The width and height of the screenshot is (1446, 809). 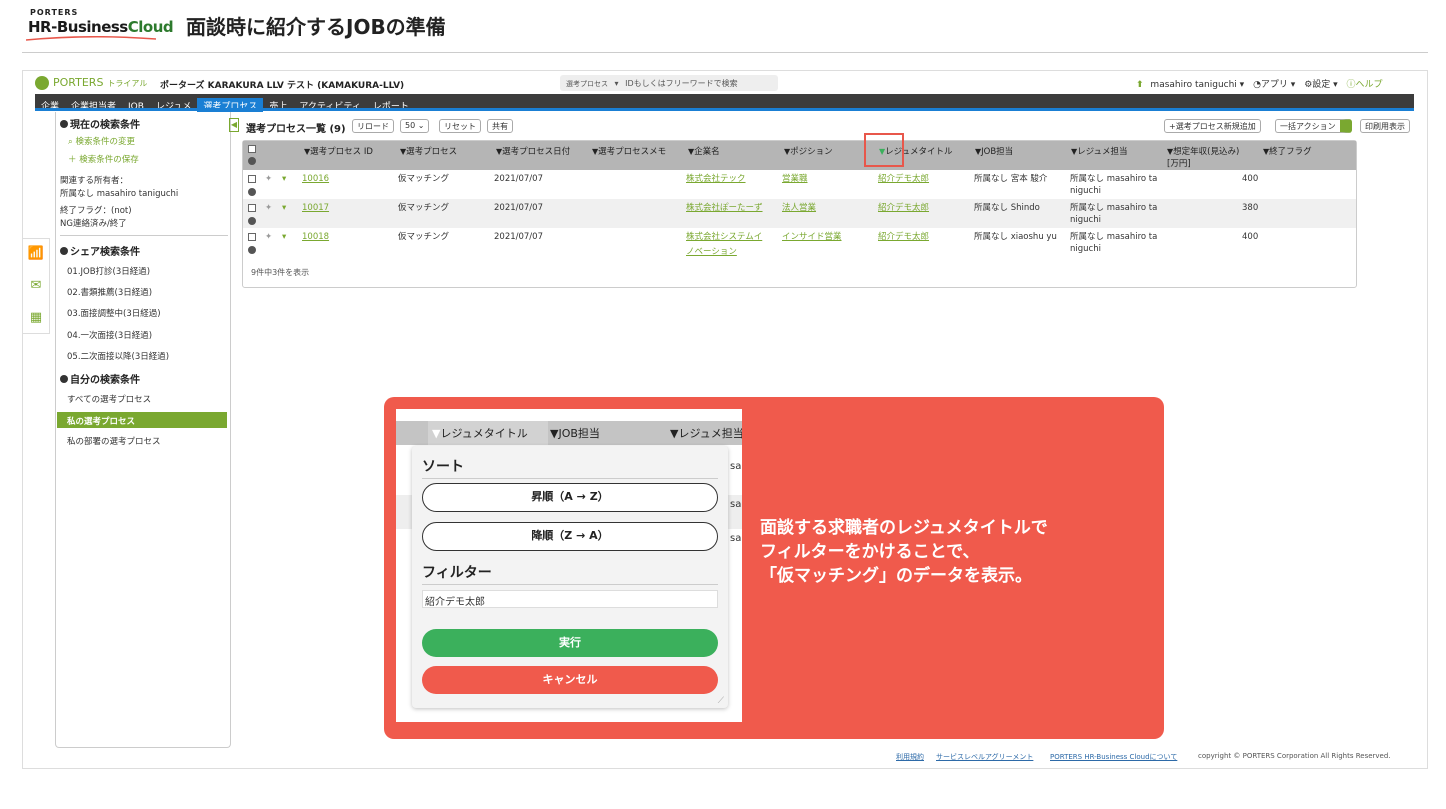 I want to click on save-conditions-link: ＋ 検索条件の保存, so click(x=103, y=159).